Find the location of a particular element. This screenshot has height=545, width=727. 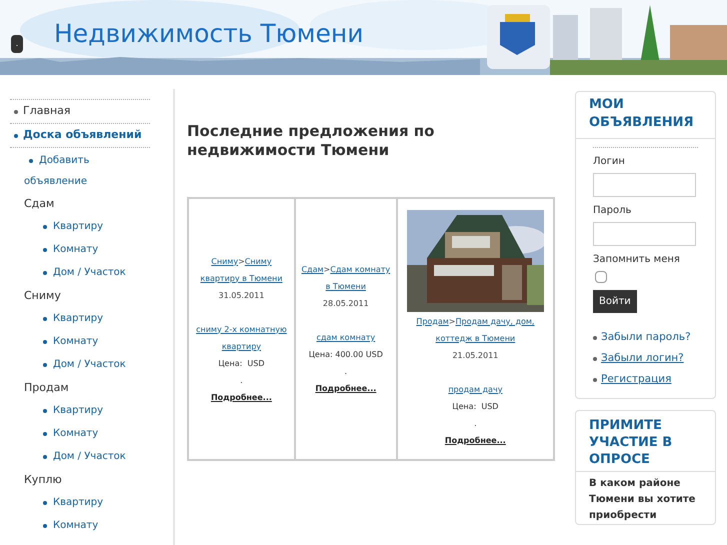

poll-question: В каком районе Тюмени вы хотите приобрести is located at coordinates (642, 500).